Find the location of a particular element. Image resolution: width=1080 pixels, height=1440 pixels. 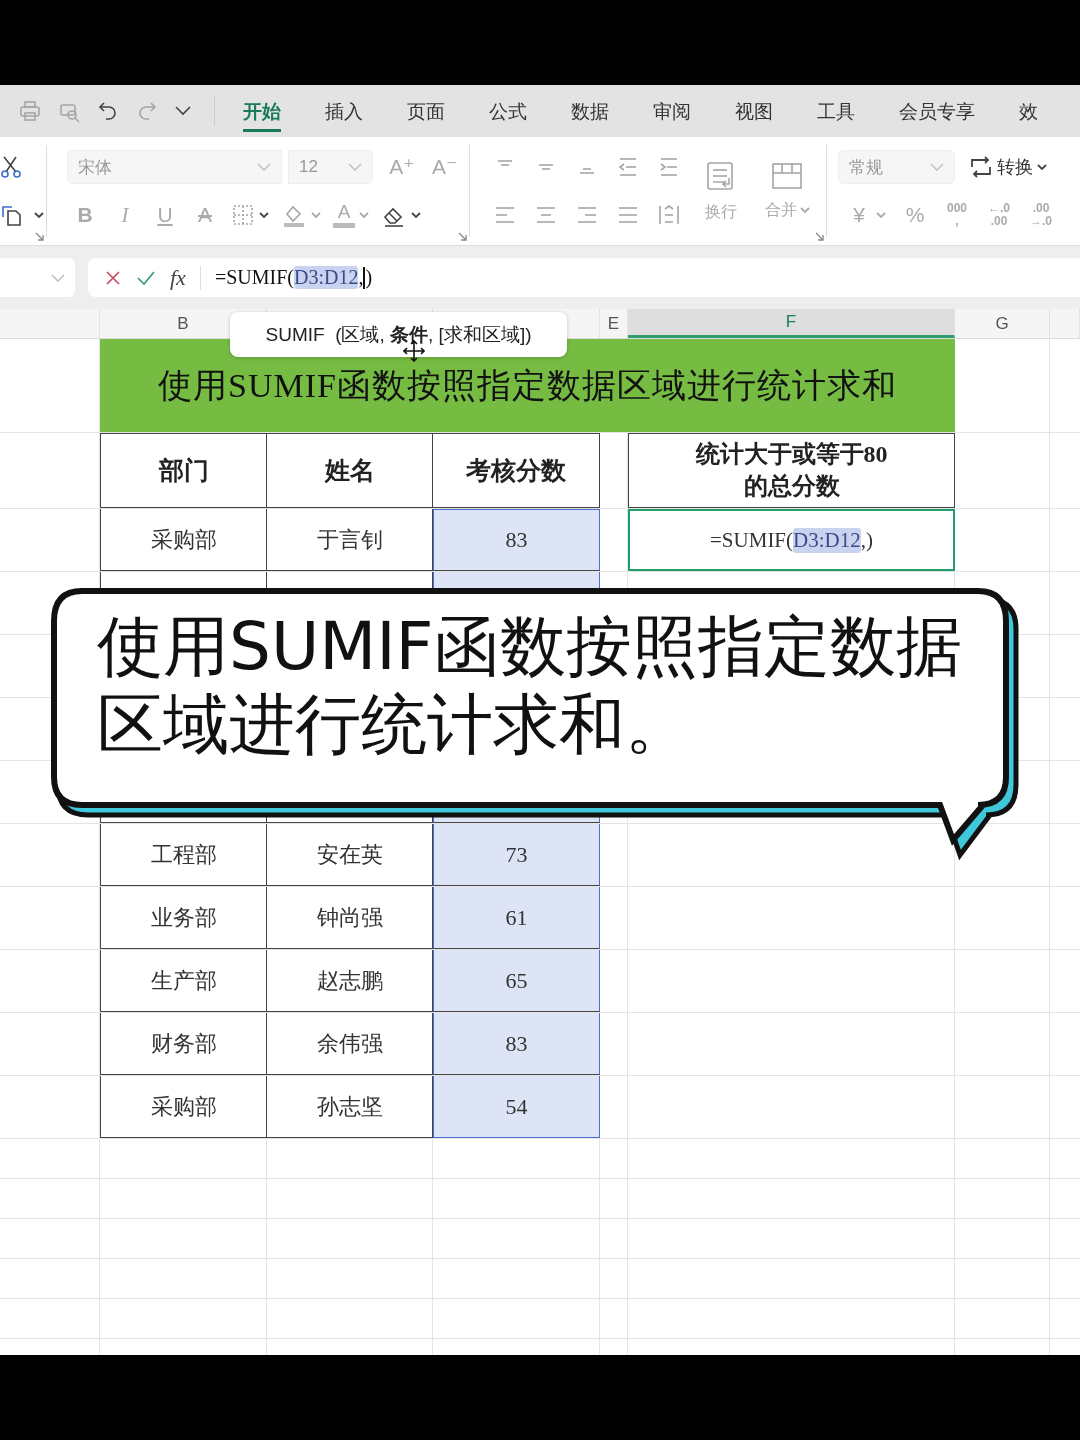

table-cell: 生产部 is located at coordinates (183, 981).